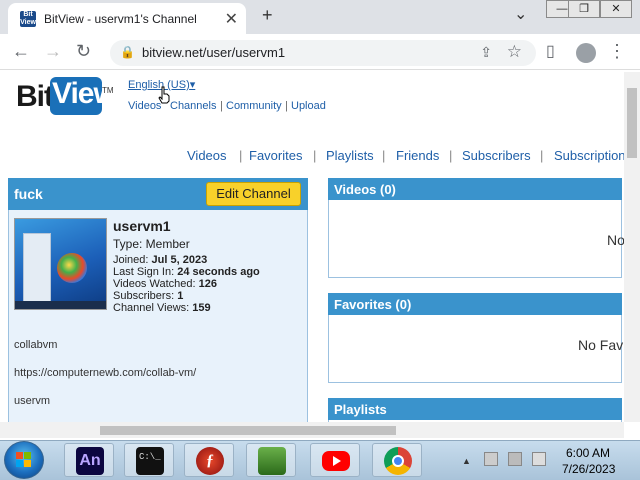 This screenshot has height=480, width=640. I want to click on channel-views-label: Channel Views:, so click(151, 308).